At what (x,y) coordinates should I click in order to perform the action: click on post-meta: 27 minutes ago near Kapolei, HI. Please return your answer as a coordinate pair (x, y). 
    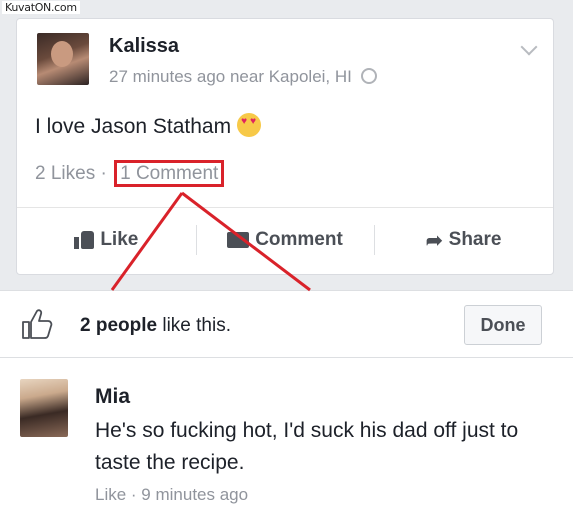
    Looking at the image, I should click on (243, 77).